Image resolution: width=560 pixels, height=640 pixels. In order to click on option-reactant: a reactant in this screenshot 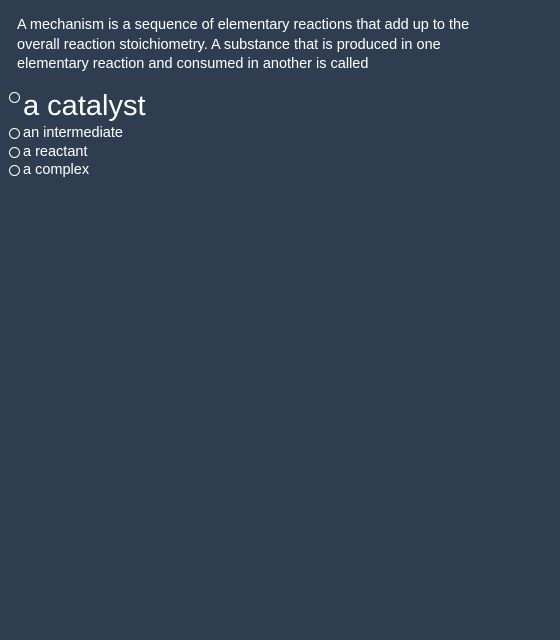, I will do `click(77, 152)`.